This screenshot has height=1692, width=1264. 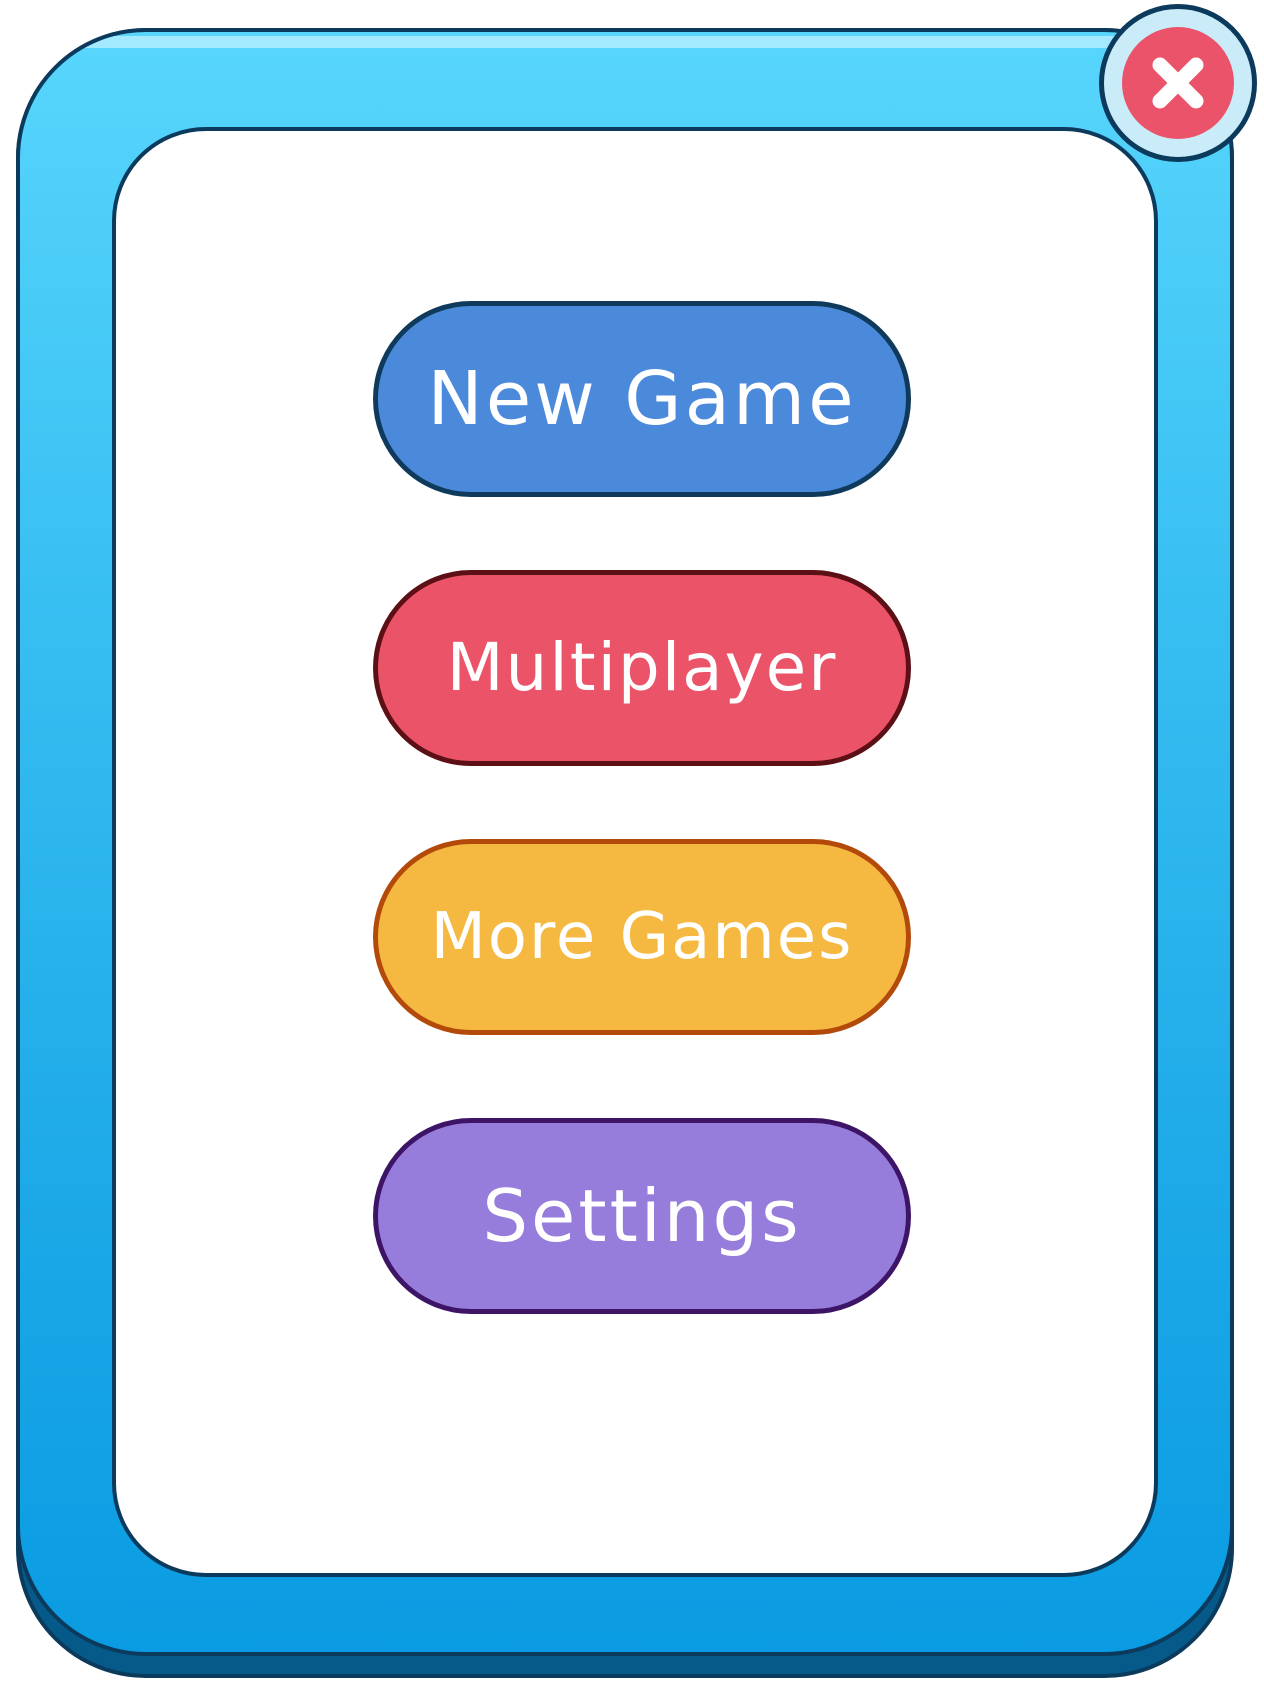 I want to click on close-icon, so click(x=1178, y=83).